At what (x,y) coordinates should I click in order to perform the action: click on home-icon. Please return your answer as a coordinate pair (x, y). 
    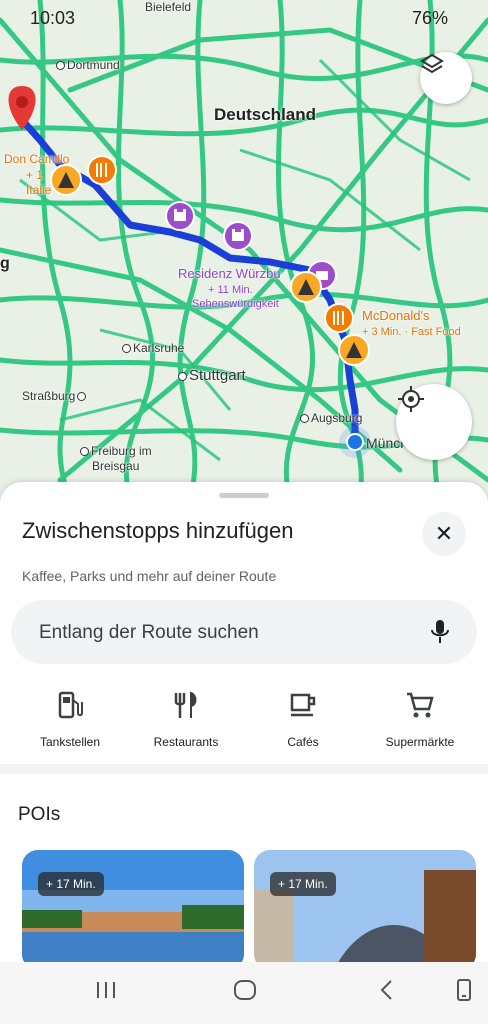
    Looking at the image, I should click on (245, 990).